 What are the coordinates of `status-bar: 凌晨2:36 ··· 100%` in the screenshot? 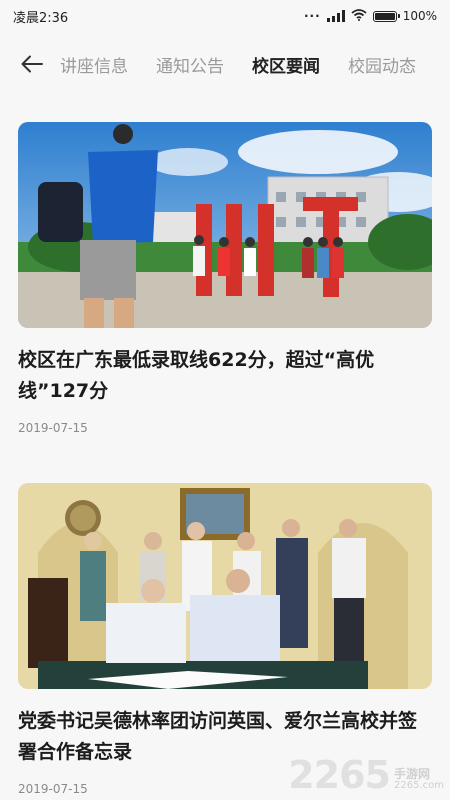 It's located at (225, 16).